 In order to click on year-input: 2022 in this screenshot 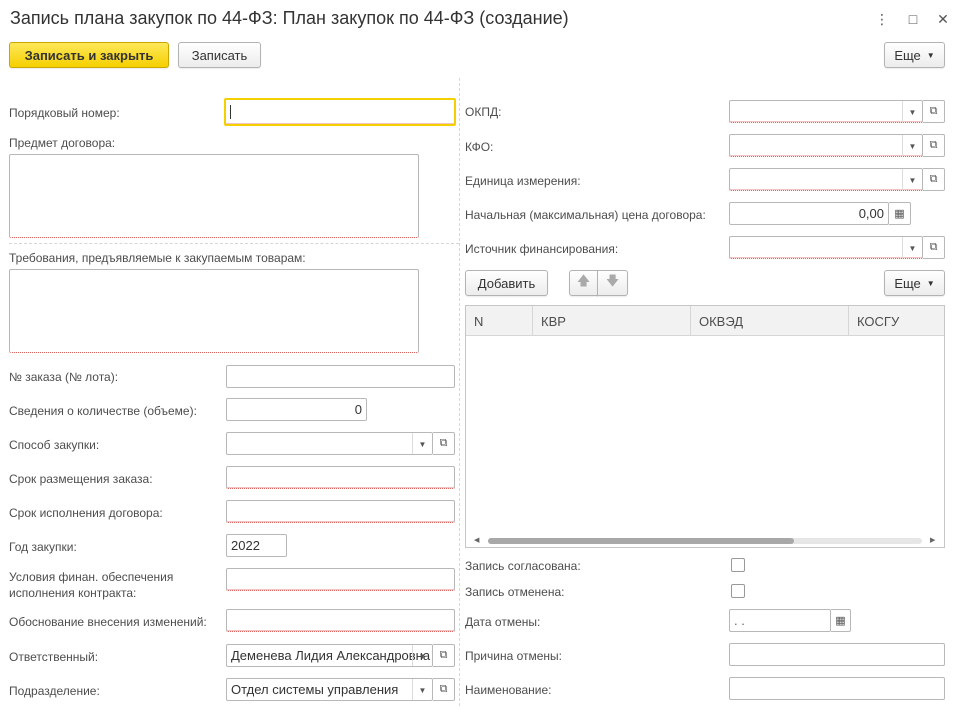, I will do `click(256, 545)`.